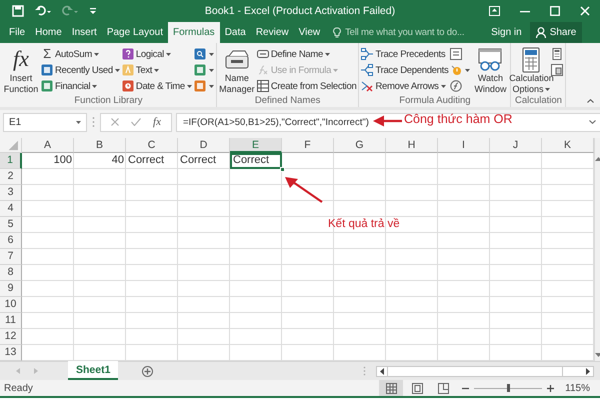 This screenshot has height=400, width=600. I want to click on group-label: Calculation, so click(538, 101).